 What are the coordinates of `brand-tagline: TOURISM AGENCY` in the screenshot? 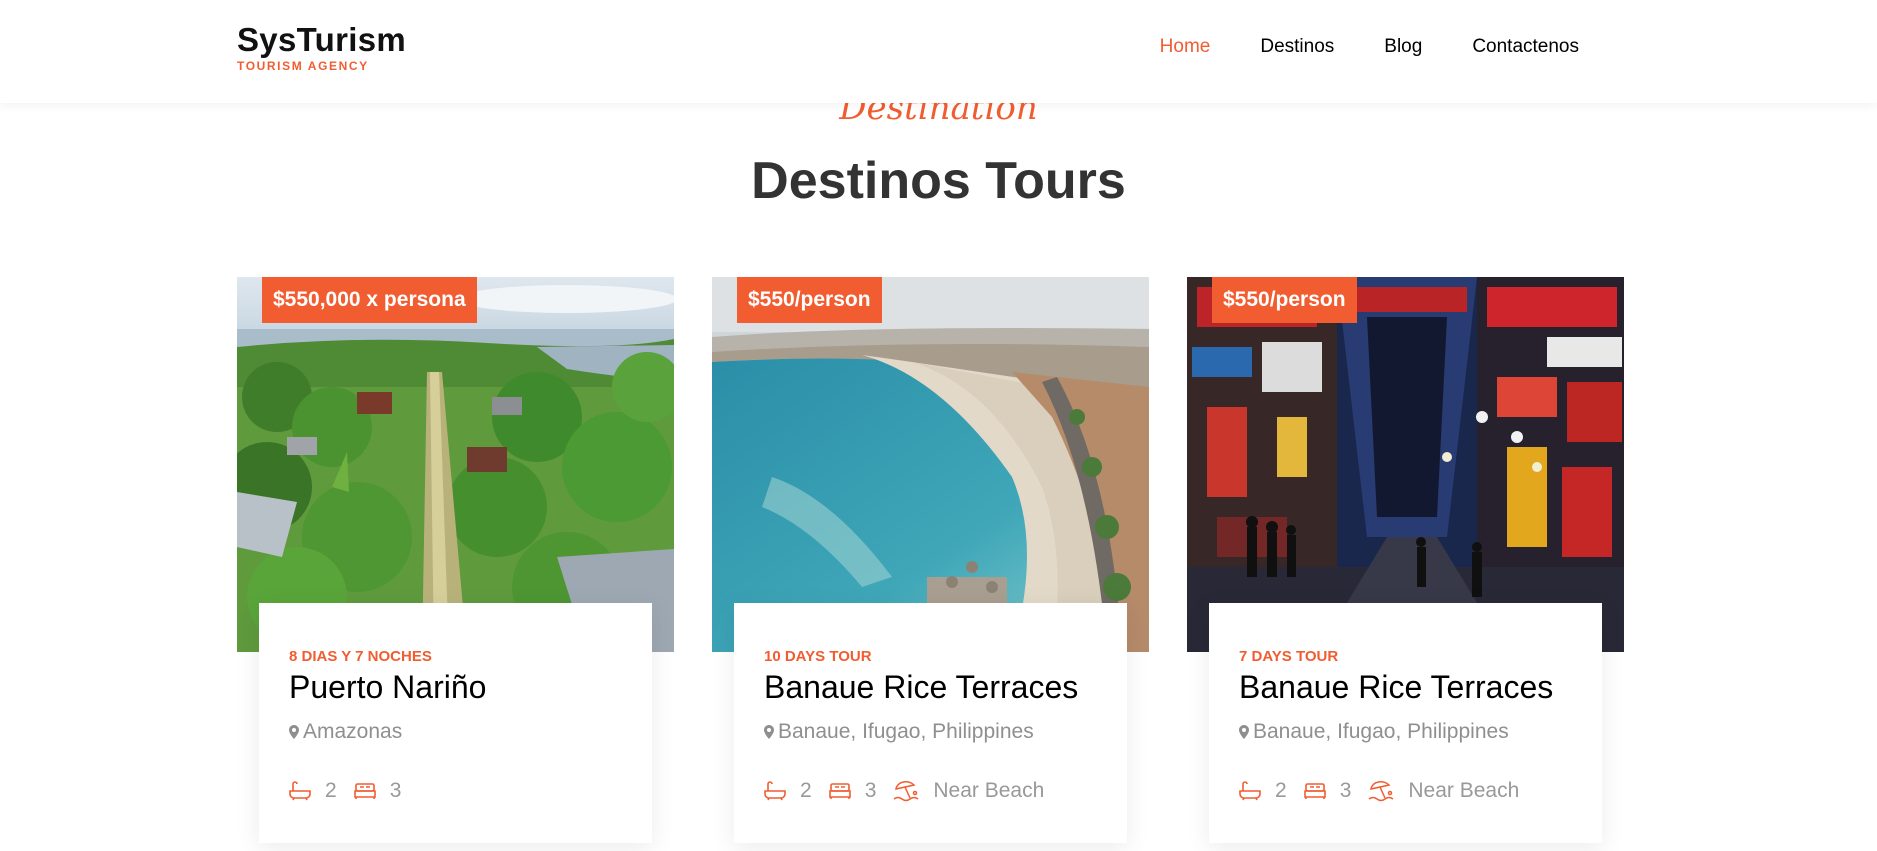 It's located at (303, 66).